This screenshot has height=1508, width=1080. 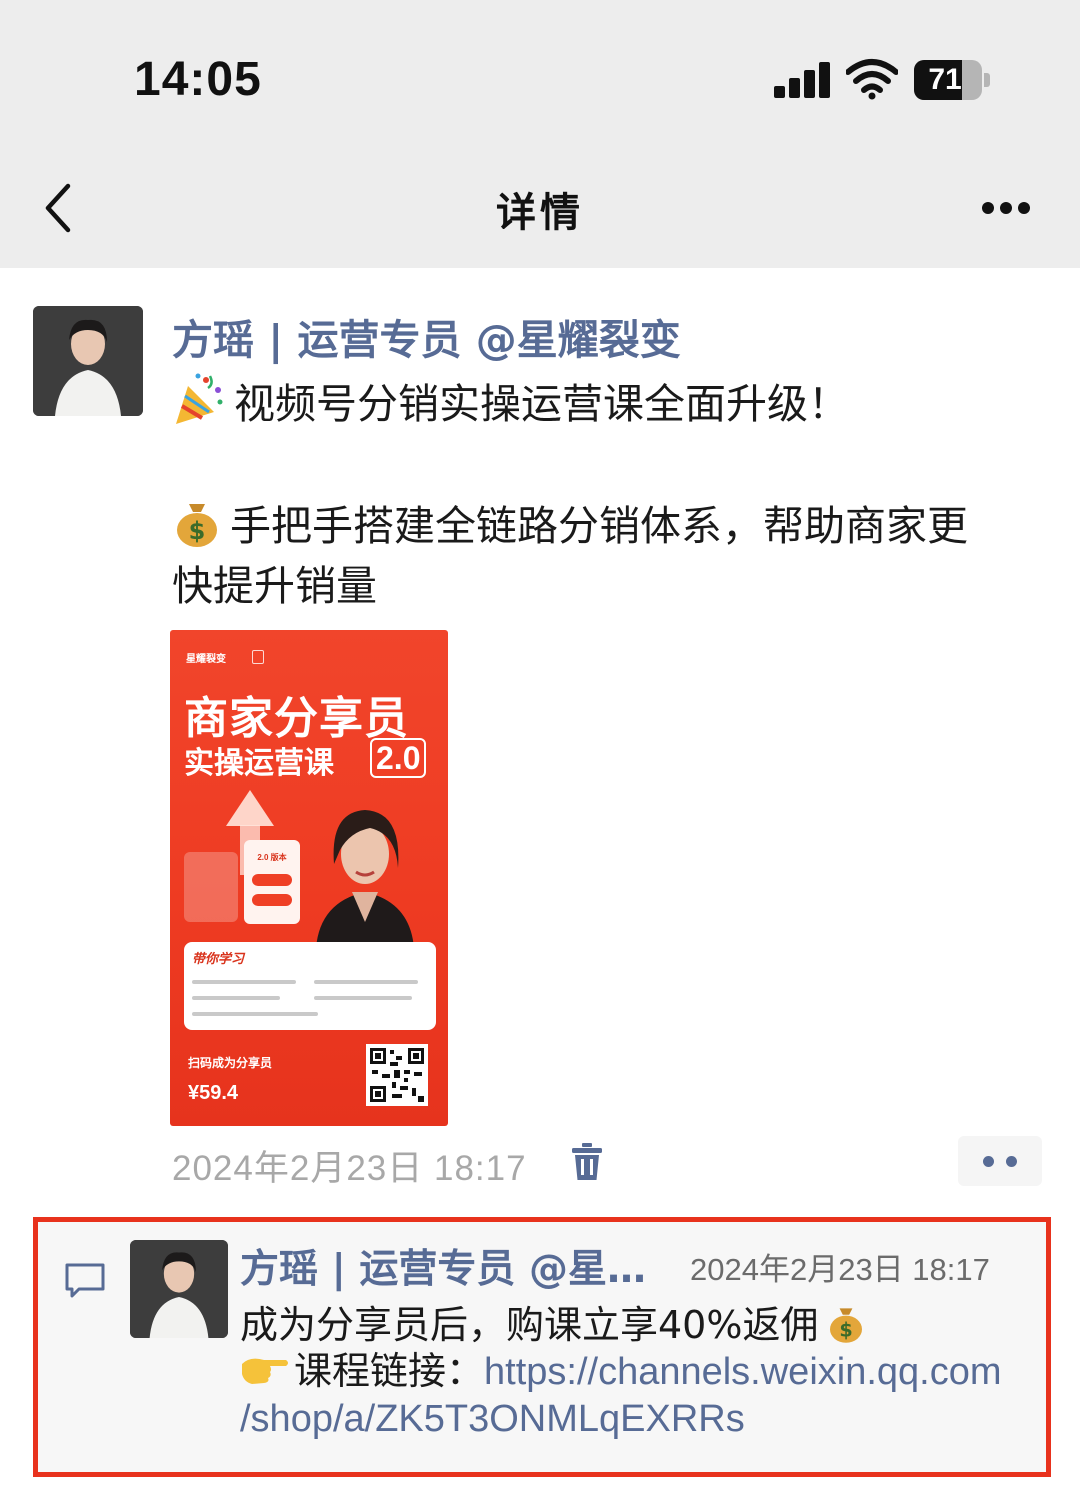 What do you see at coordinates (945, 79) in the screenshot?
I see `battery-percent: 71` at bounding box center [945, 79].